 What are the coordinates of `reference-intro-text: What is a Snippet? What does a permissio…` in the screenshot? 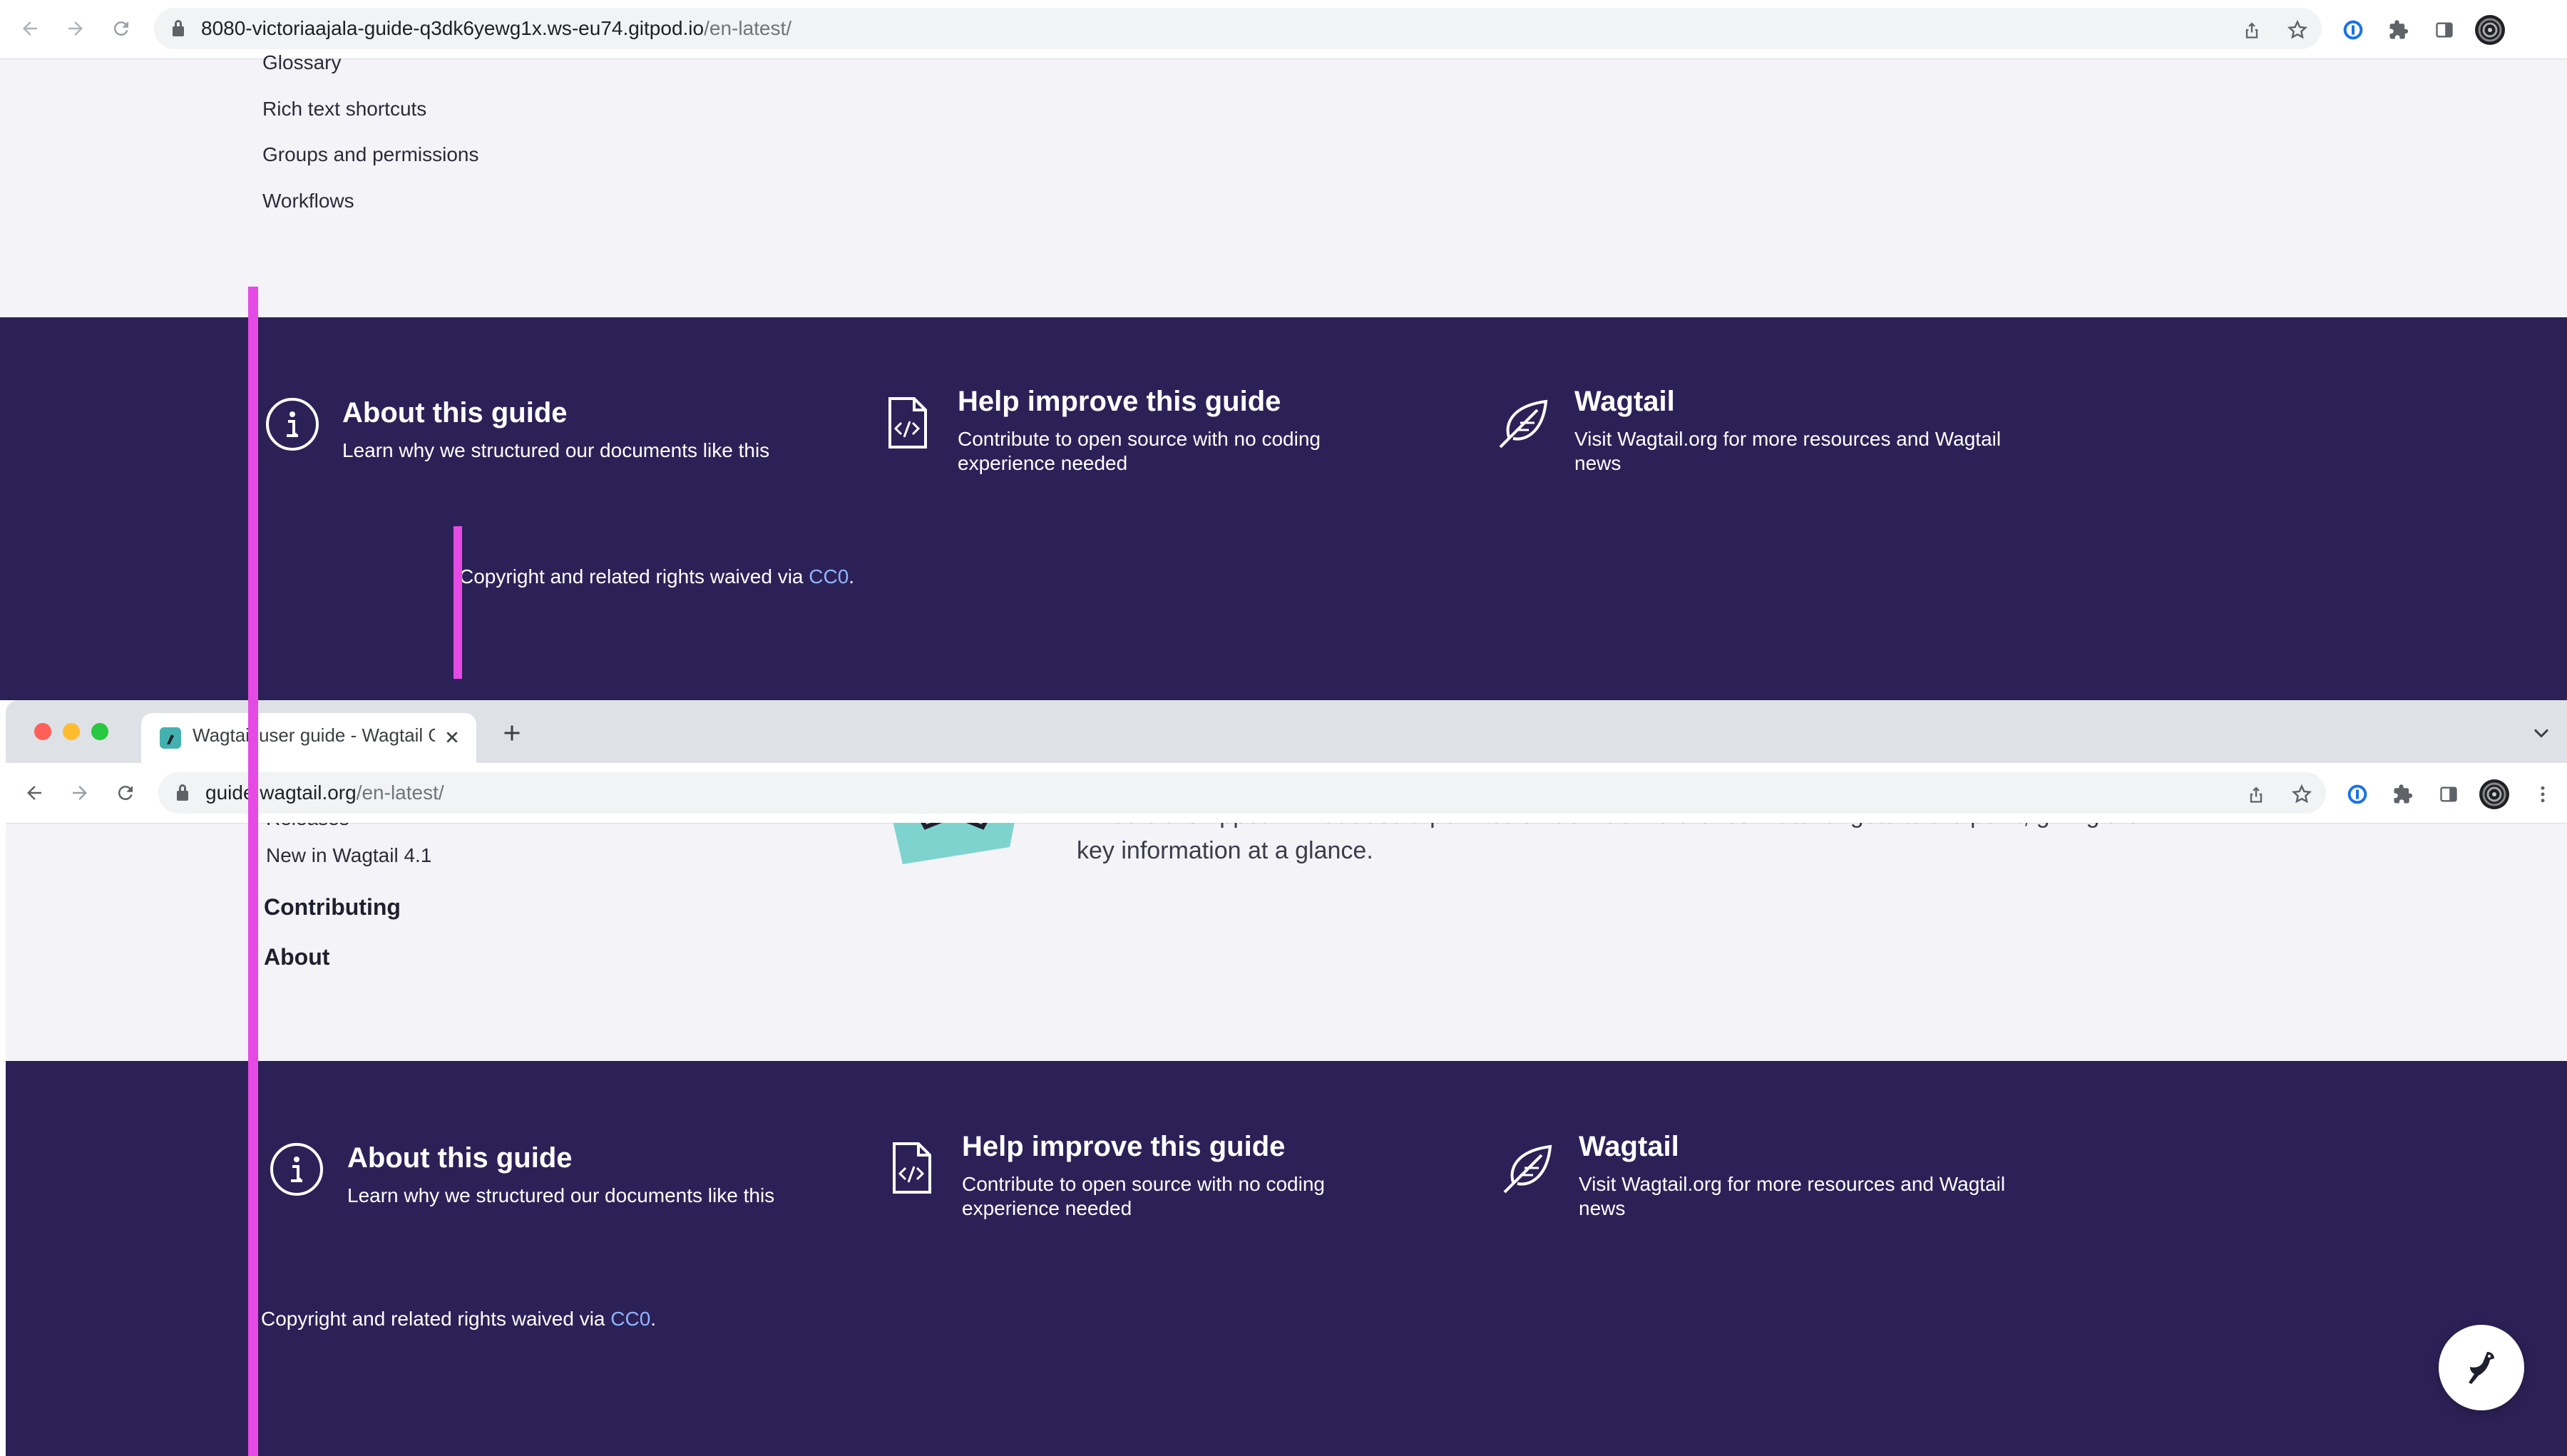 It's located at (1608, 843).